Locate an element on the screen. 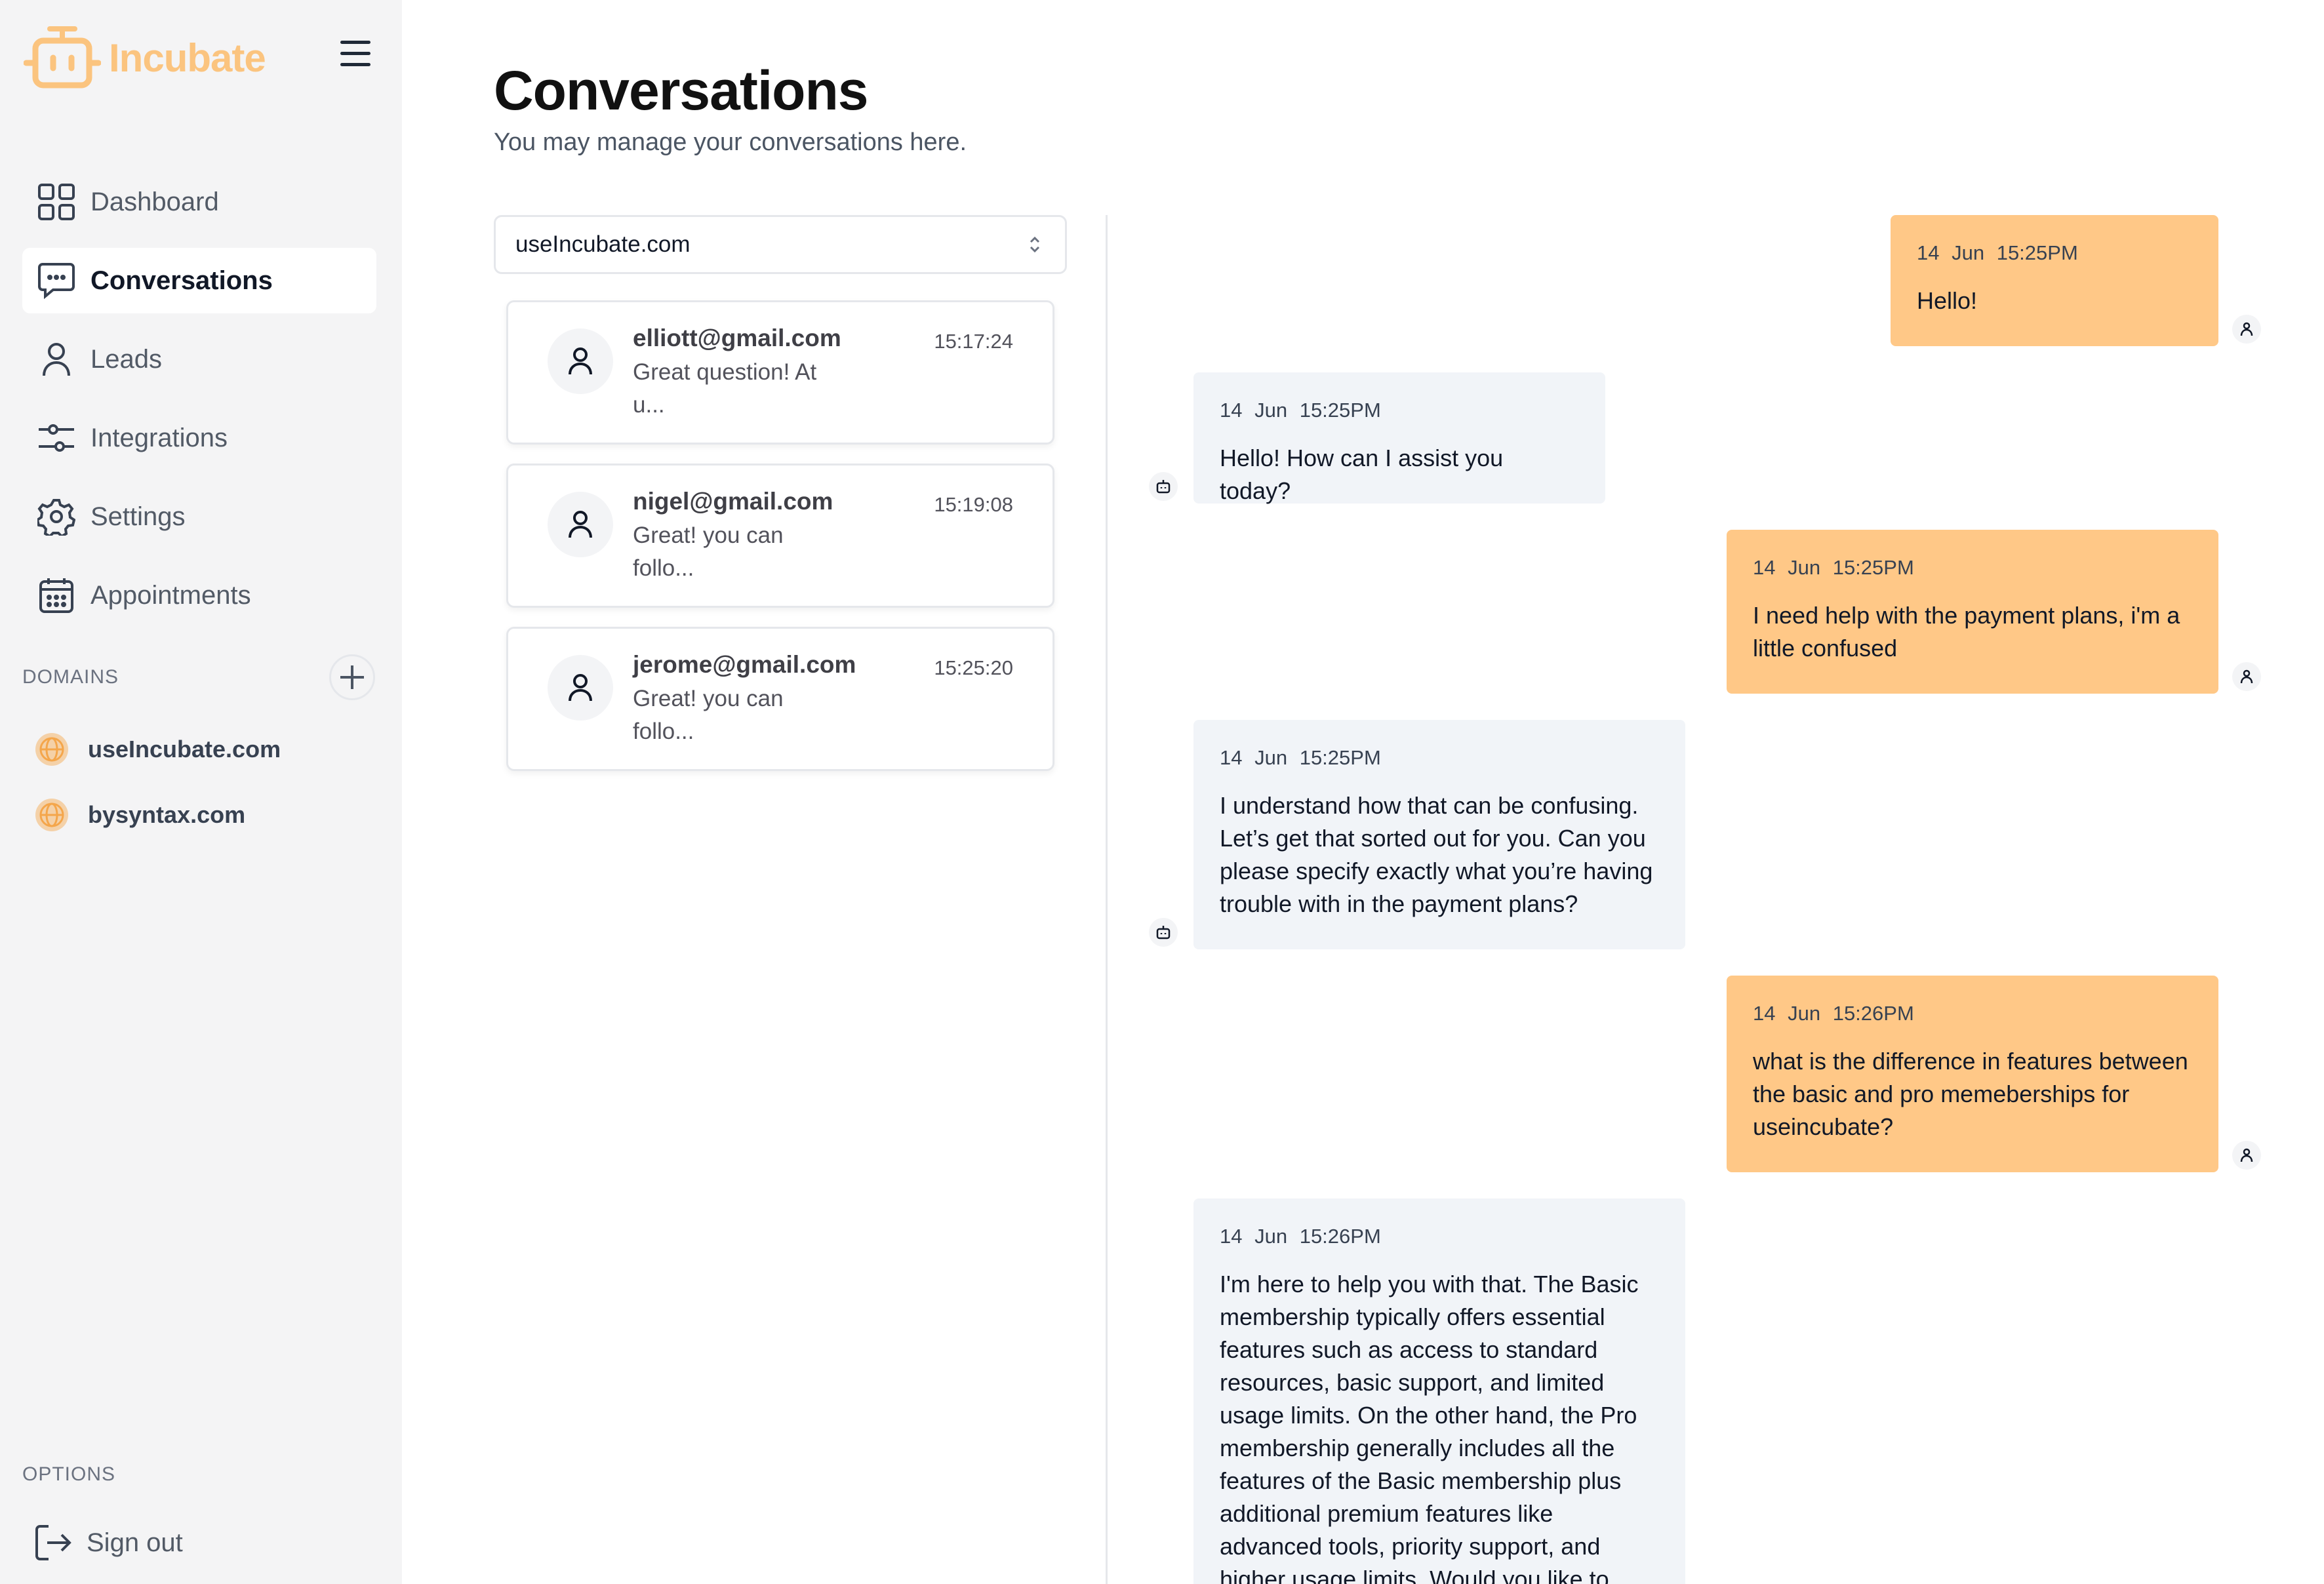  conversation-time: 15:17:24 is located at coordinates (973, 342).